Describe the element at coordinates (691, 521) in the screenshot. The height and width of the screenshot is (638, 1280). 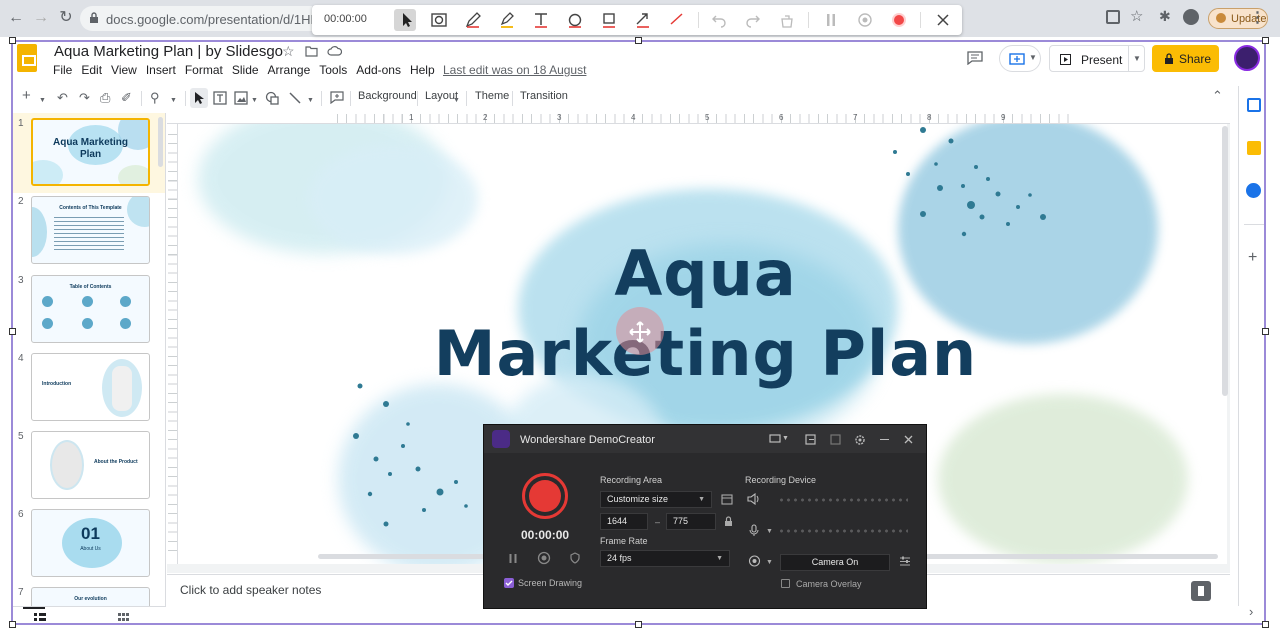
I see `height-input: 775` at that location.